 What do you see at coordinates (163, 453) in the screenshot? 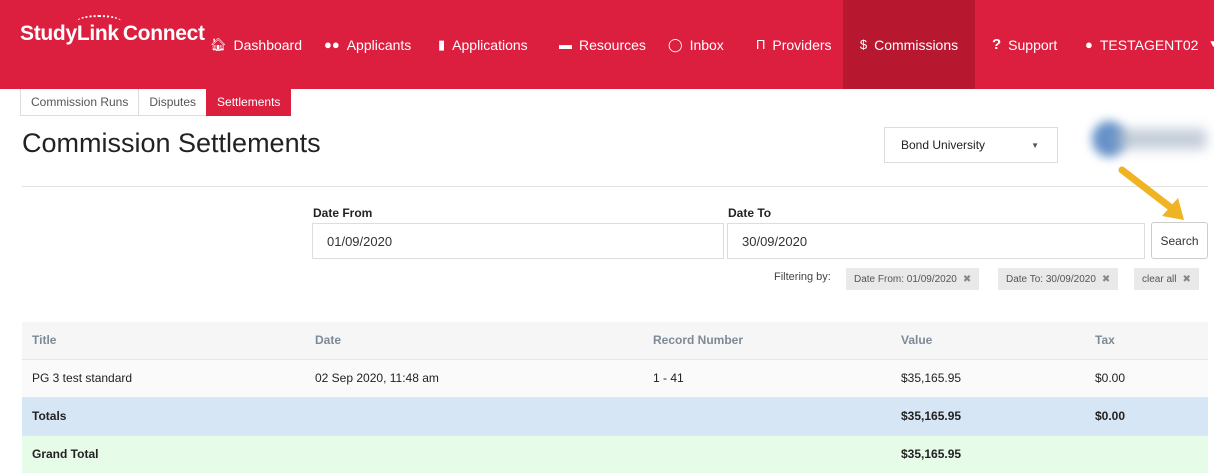
I see `grand-total-label: Grand Total` at bounding box center [163, 453].